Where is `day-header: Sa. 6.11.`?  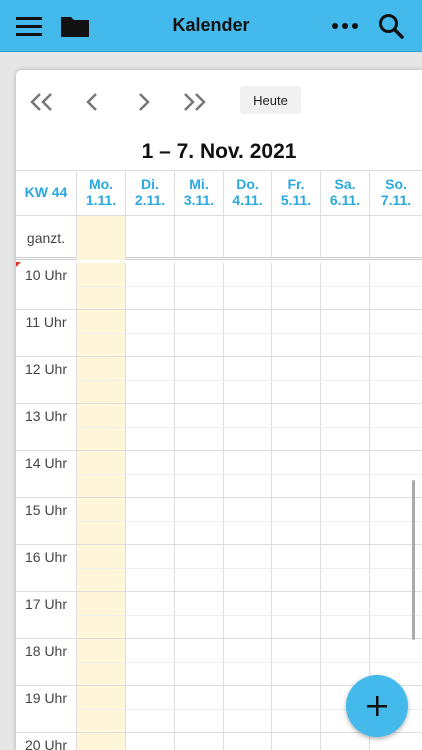
day-header: Sa. 6.11. is located at coordinates (344, 193).